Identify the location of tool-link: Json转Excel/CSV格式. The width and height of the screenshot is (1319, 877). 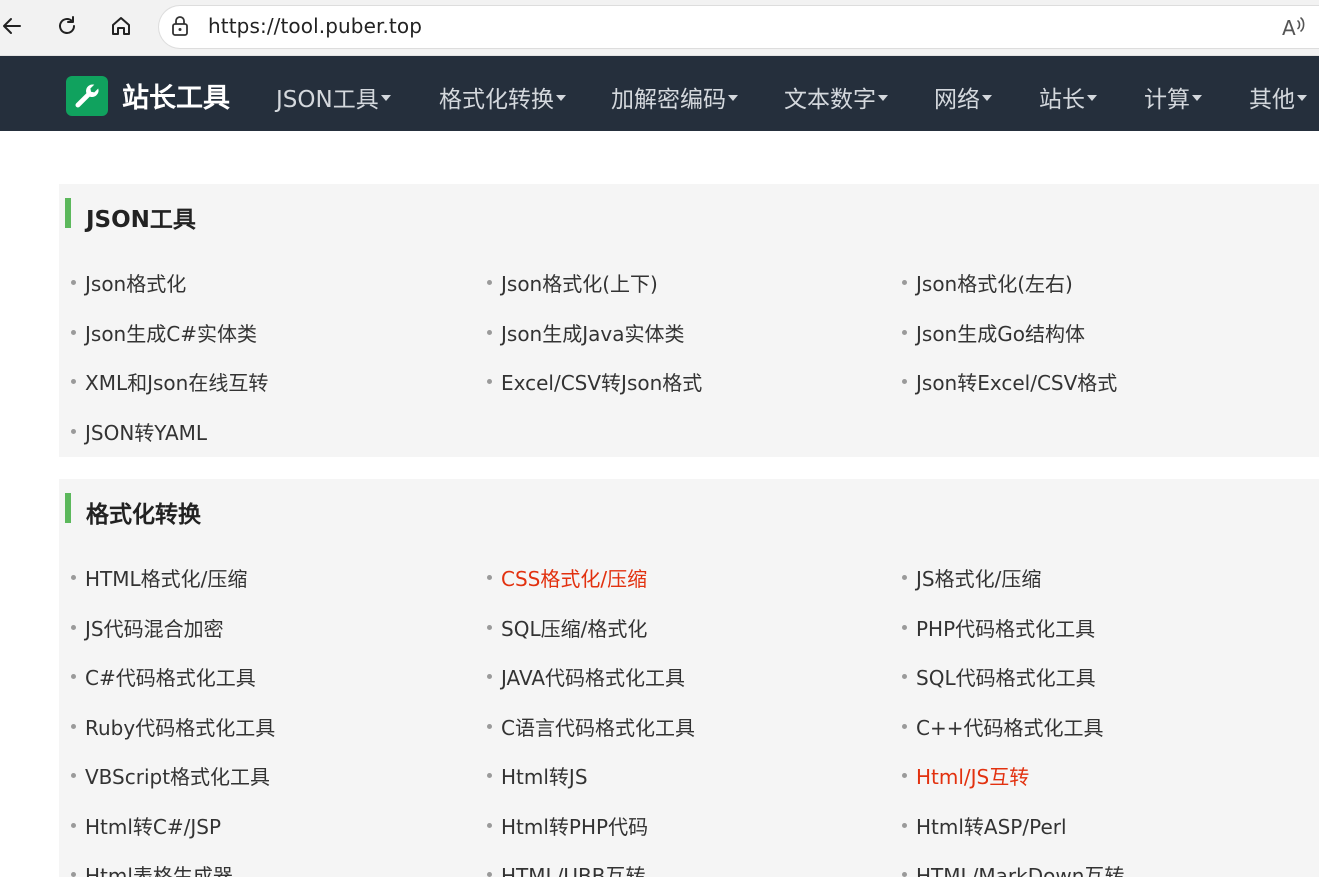
(1009, 381).